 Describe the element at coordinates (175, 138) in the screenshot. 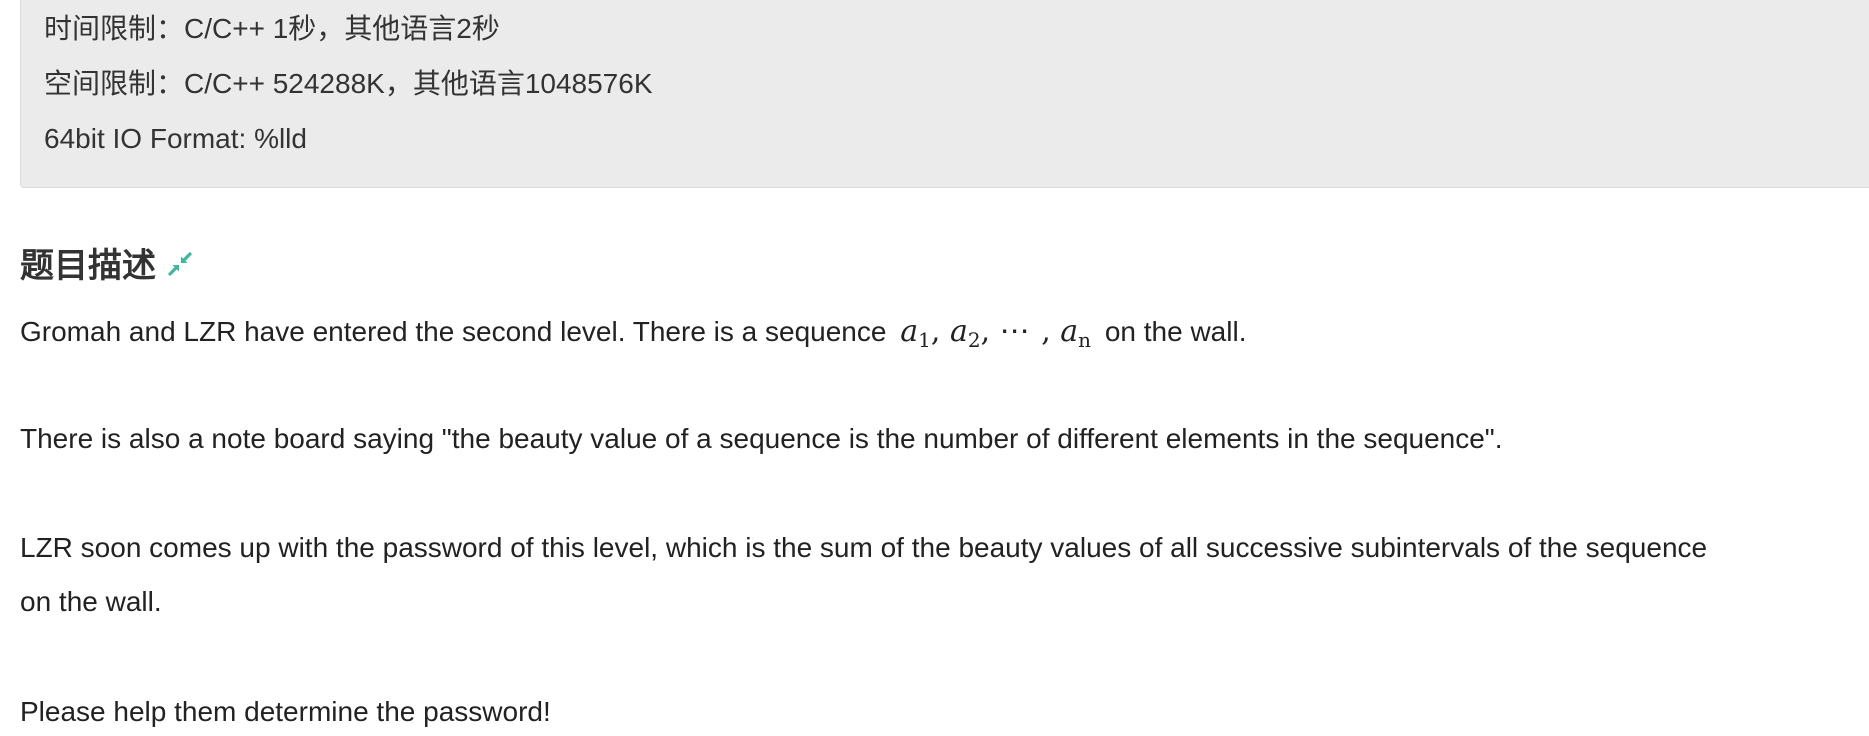

I see `io-format: 64bit IO Format: %lld` at that location.